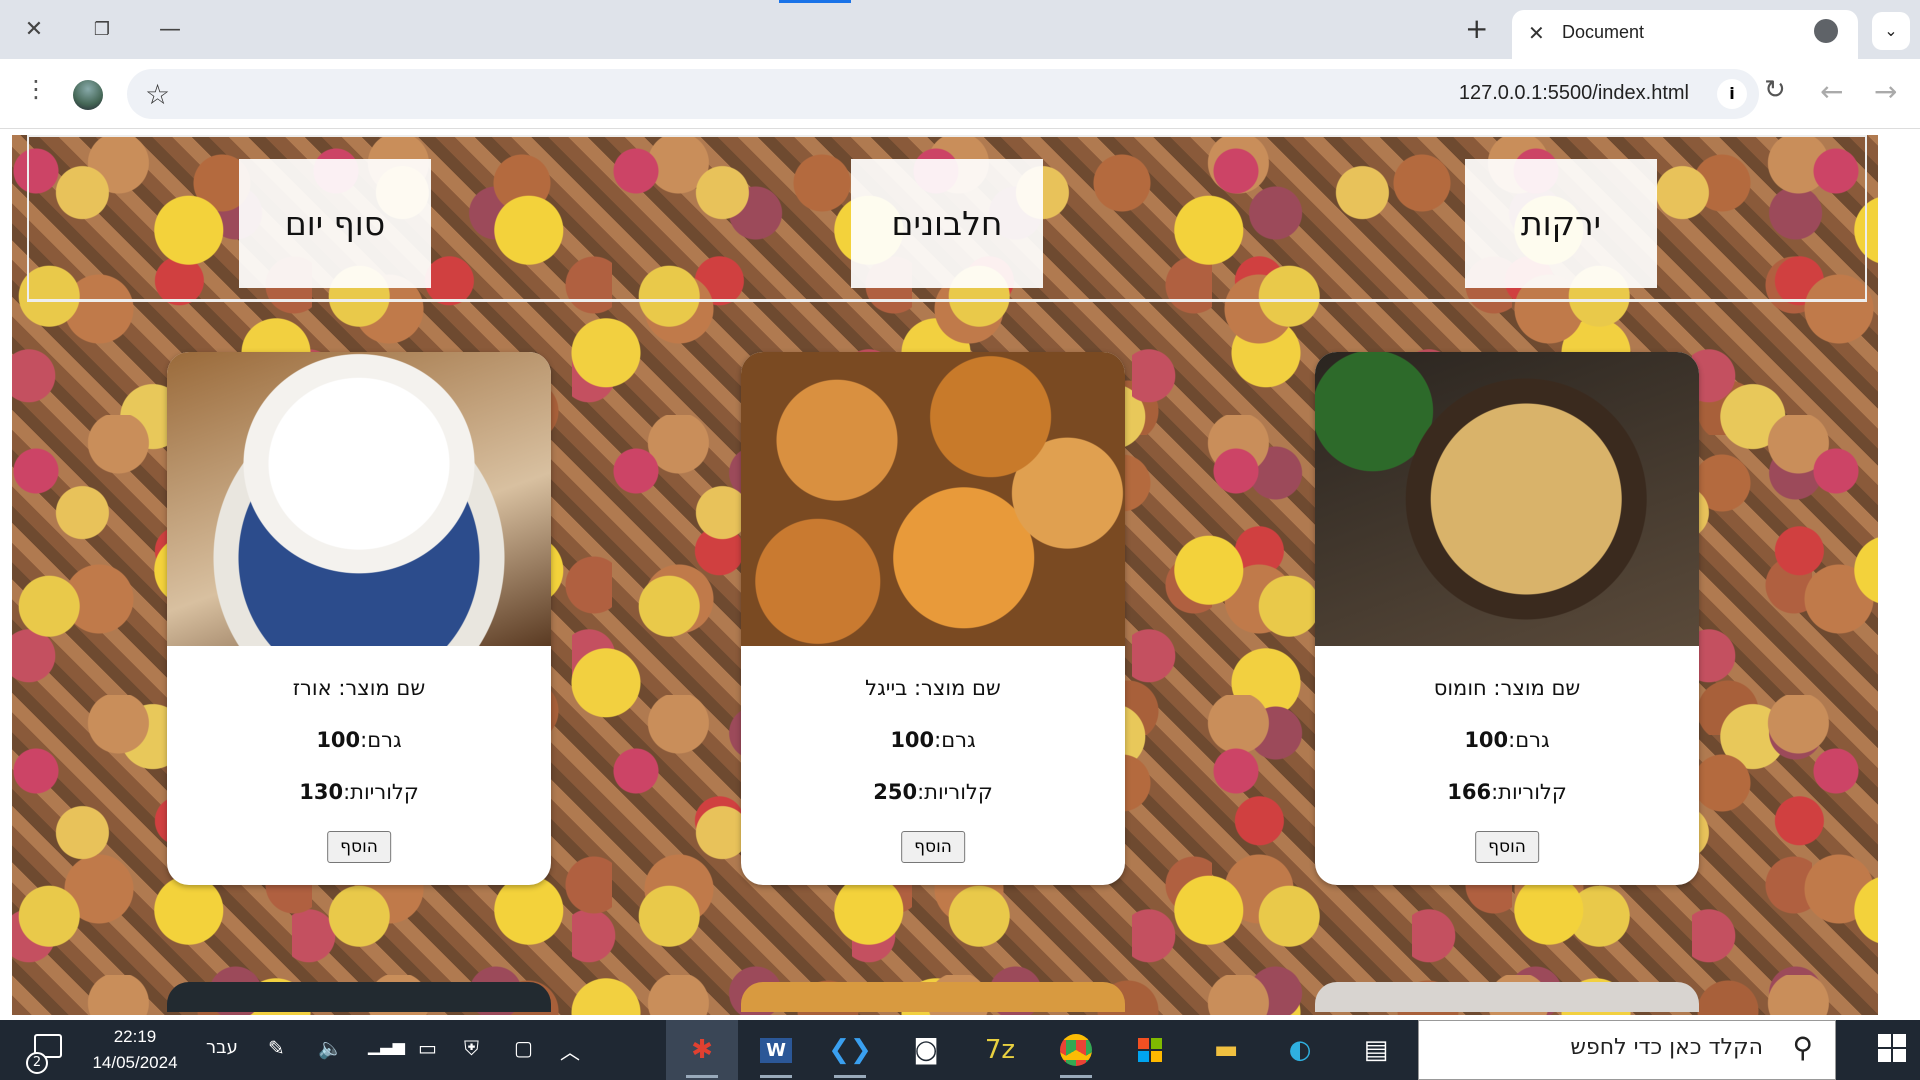  I want to click on clock: 22:19 14/05/2024, so click(135, 1050).